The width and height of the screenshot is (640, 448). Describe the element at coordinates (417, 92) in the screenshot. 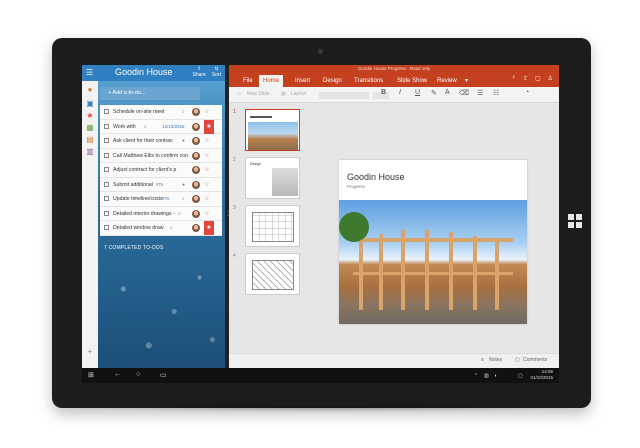

I see `underline-button: U` at that location.